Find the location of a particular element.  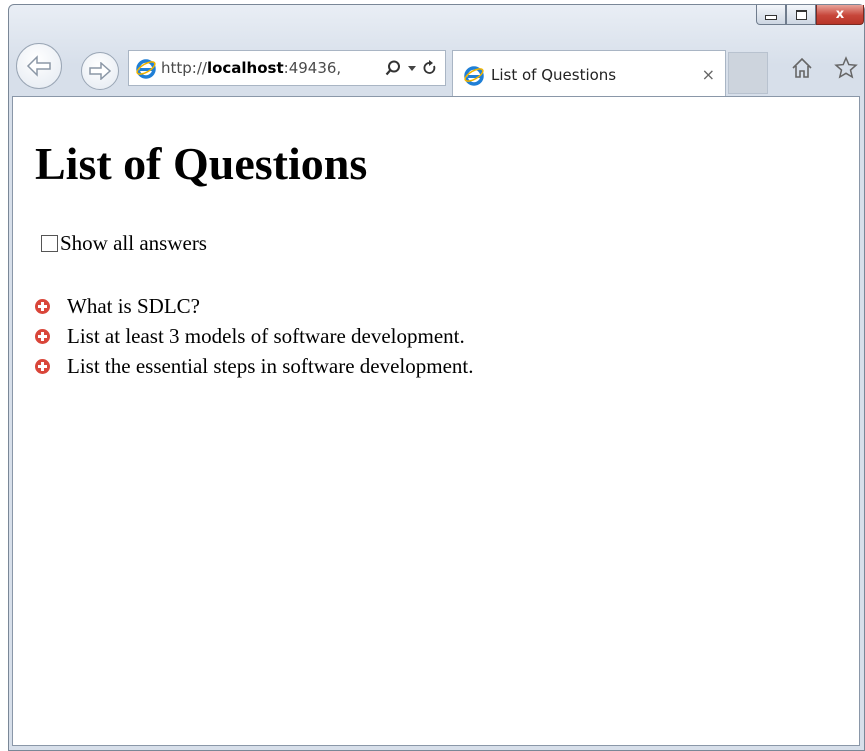

question-text: What is SDLC? is located at coordinates (133, 305).